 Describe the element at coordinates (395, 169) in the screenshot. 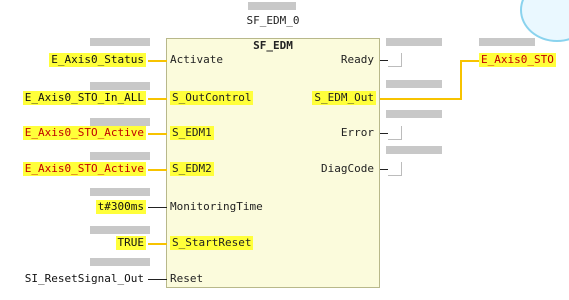

I see `output-box-diagcode` at that location.